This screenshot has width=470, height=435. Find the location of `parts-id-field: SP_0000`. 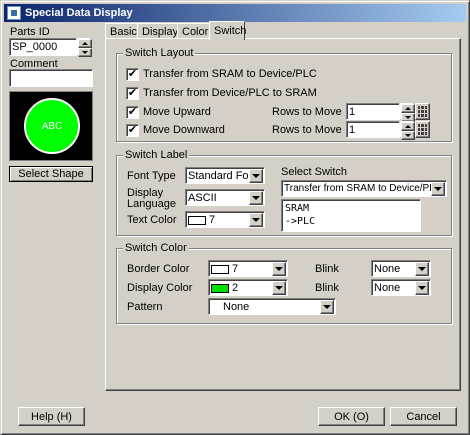

parts-id-field: SP_0000 is located at coordinates (43, 47).